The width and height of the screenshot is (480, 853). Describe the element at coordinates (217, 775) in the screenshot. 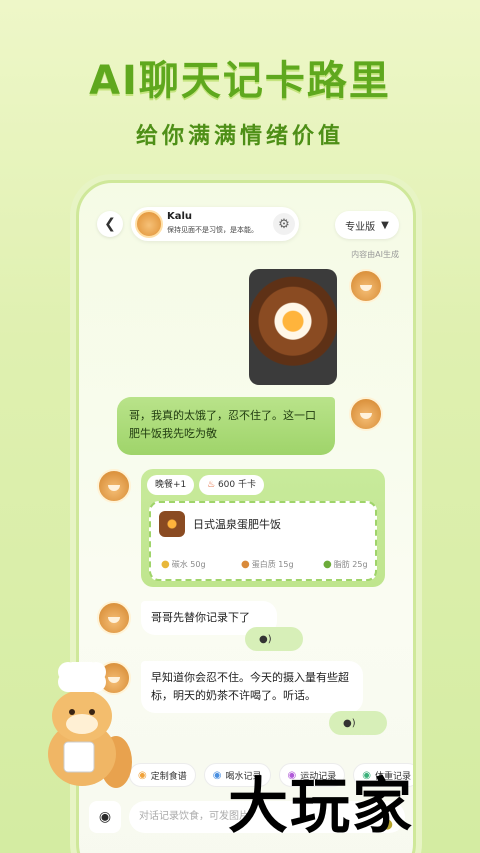

I see `water-icon: ◉` at that location.